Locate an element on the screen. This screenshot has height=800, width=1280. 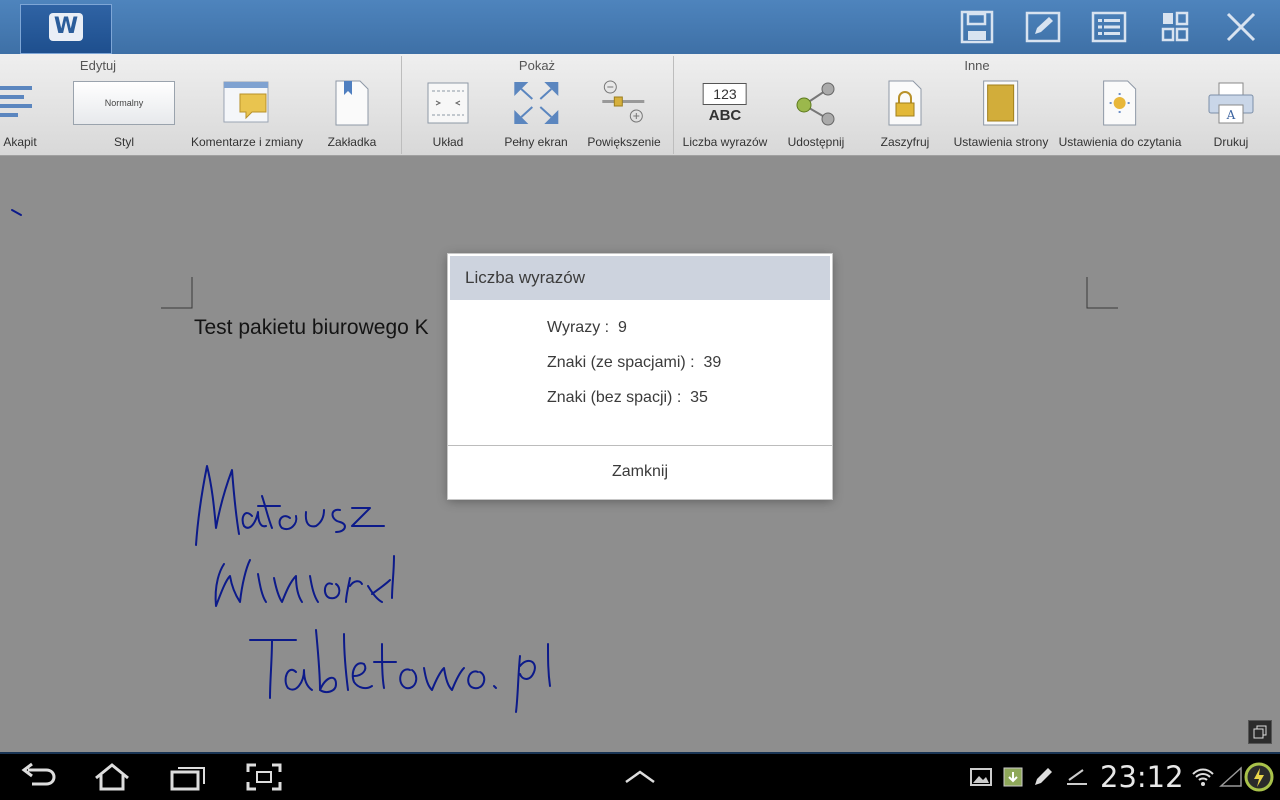
signature-icon is located at coordinates (1077, 777).